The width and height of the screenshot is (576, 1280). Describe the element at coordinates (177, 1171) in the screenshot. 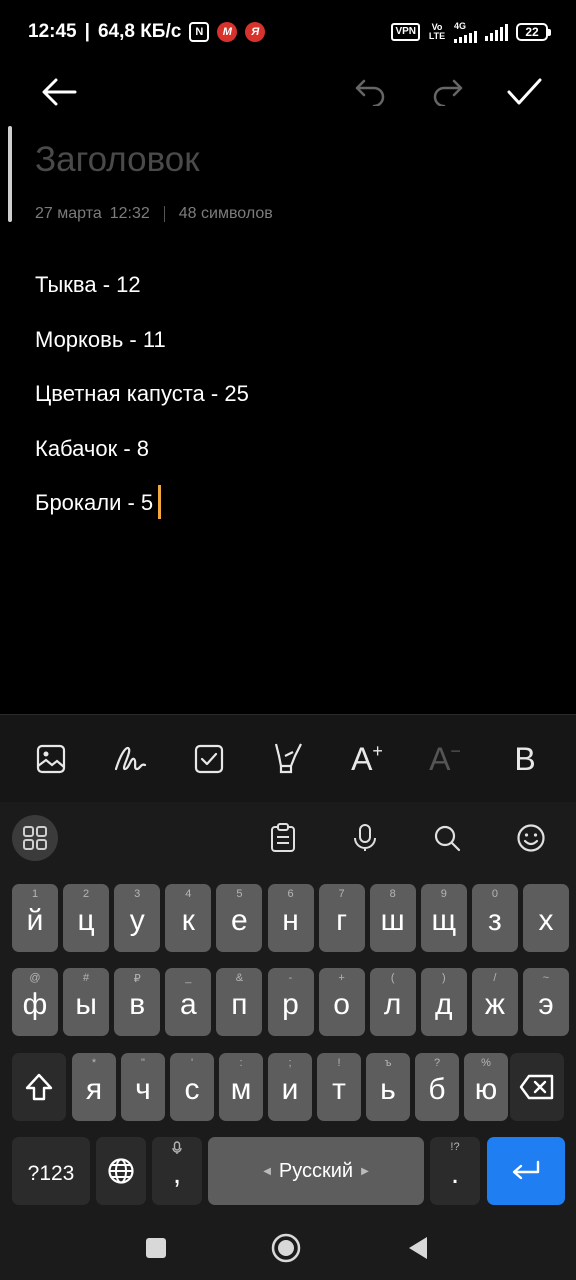

I see `comma-key: ,` at that location.